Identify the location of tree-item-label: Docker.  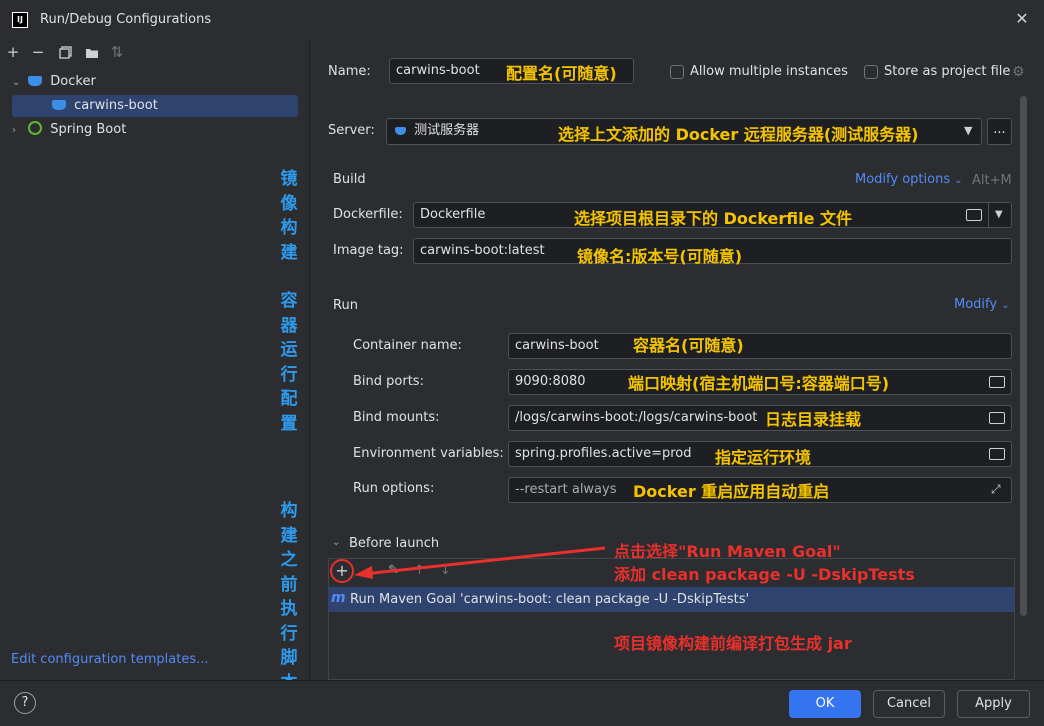
(73, 81).